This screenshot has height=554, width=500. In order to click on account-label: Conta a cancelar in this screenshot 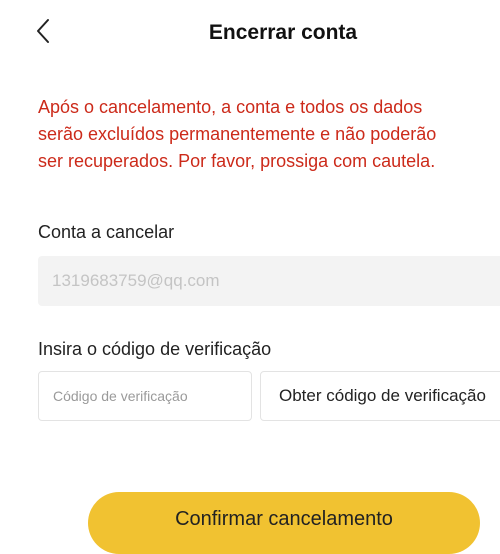, I will do `click(106, 232)`.